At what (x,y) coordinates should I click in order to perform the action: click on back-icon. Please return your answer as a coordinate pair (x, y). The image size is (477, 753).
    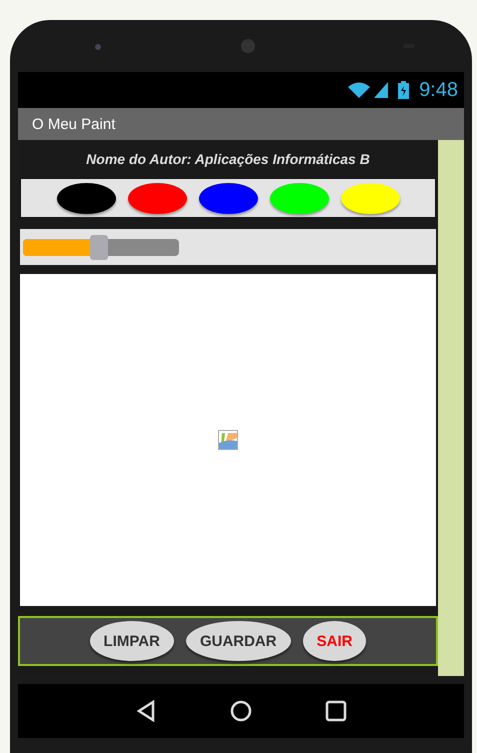
    Looking at the image, I should click on (145, 711).